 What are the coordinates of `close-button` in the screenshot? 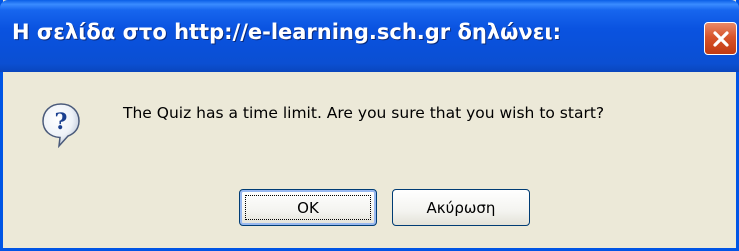 It's located at (720, 38).